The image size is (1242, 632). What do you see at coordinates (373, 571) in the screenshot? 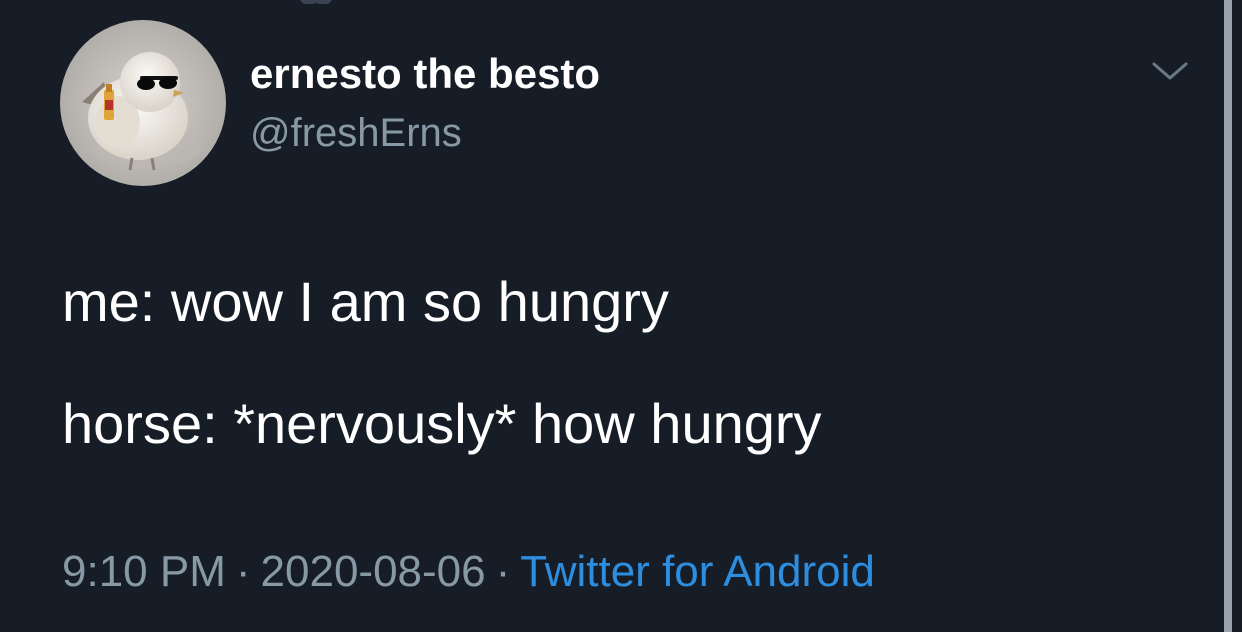
I see `tweet-date: 2020-08-06` at bounding box center [373, 571].